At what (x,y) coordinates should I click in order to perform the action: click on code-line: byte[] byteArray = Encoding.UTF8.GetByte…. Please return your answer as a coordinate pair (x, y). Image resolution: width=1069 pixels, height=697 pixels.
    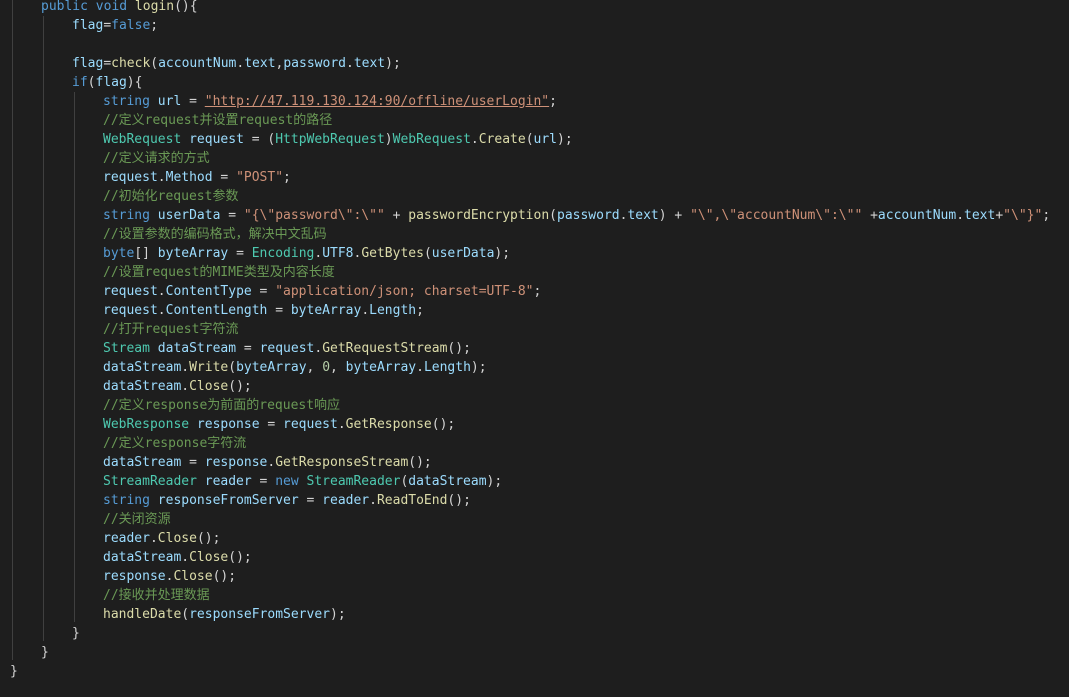
    Looking at the image, I should click on (306, 253).